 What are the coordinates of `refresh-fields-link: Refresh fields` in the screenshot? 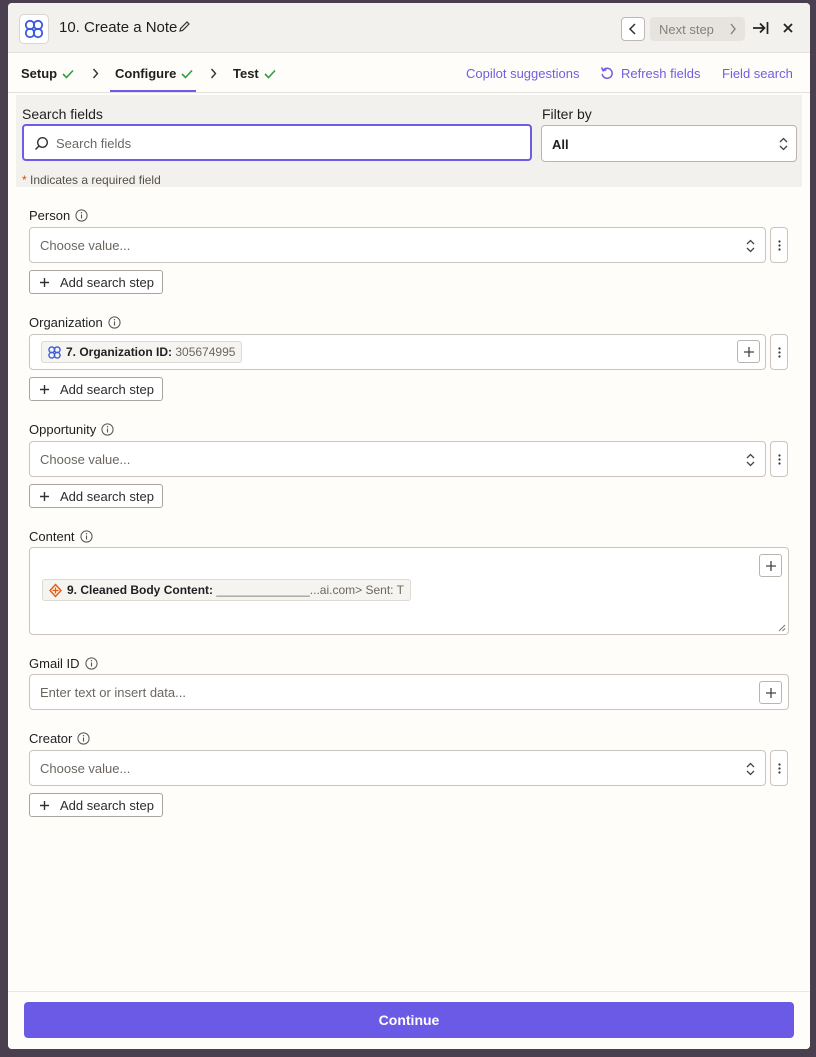 It's located at (660, 73).